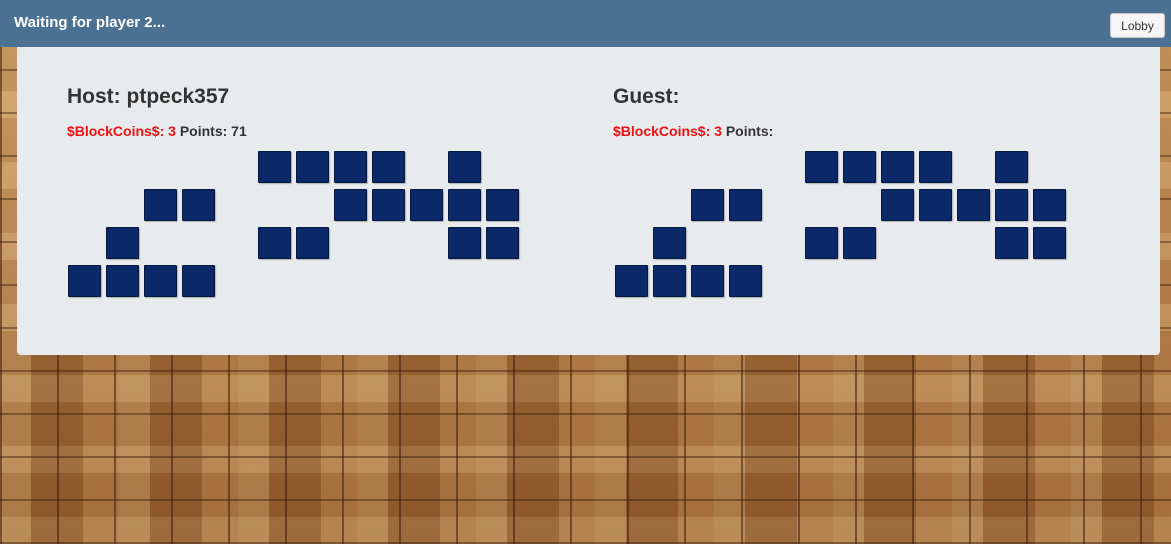  Describe the element at coordinates (1137, 25) in the screenshot. I see `lobby-button: Lobby` at that location.